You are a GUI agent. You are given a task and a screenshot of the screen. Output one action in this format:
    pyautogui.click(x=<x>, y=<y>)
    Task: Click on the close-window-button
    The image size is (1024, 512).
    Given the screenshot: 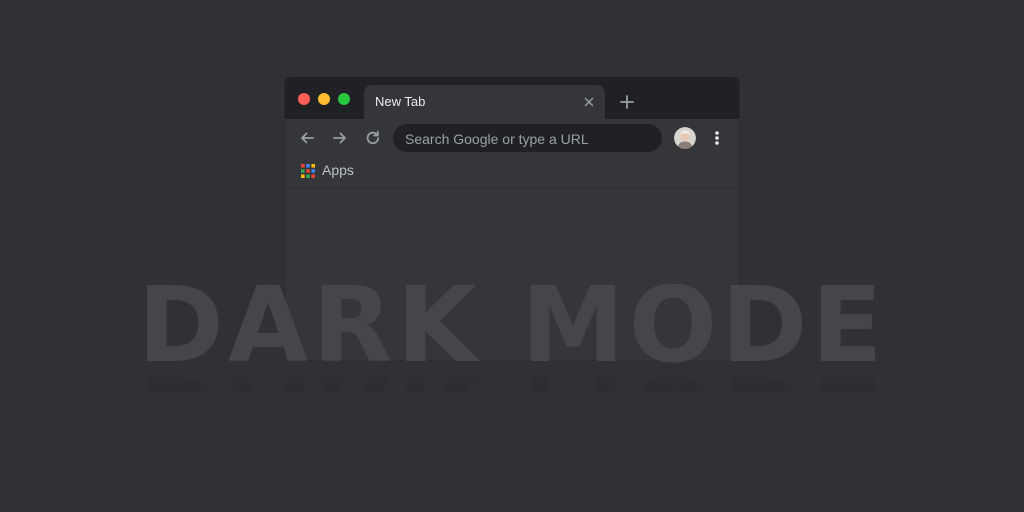 What is the action you would take?
    pyautogui.click(x=304, y=99)
    